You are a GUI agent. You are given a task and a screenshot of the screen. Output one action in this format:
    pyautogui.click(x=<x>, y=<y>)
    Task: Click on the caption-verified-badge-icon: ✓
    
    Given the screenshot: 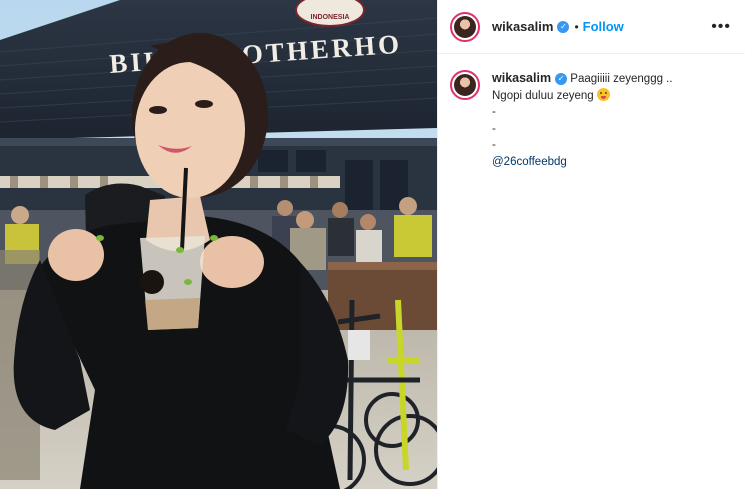 What is the action you would take?
    pyautogui.click(x=561, y=78)
    